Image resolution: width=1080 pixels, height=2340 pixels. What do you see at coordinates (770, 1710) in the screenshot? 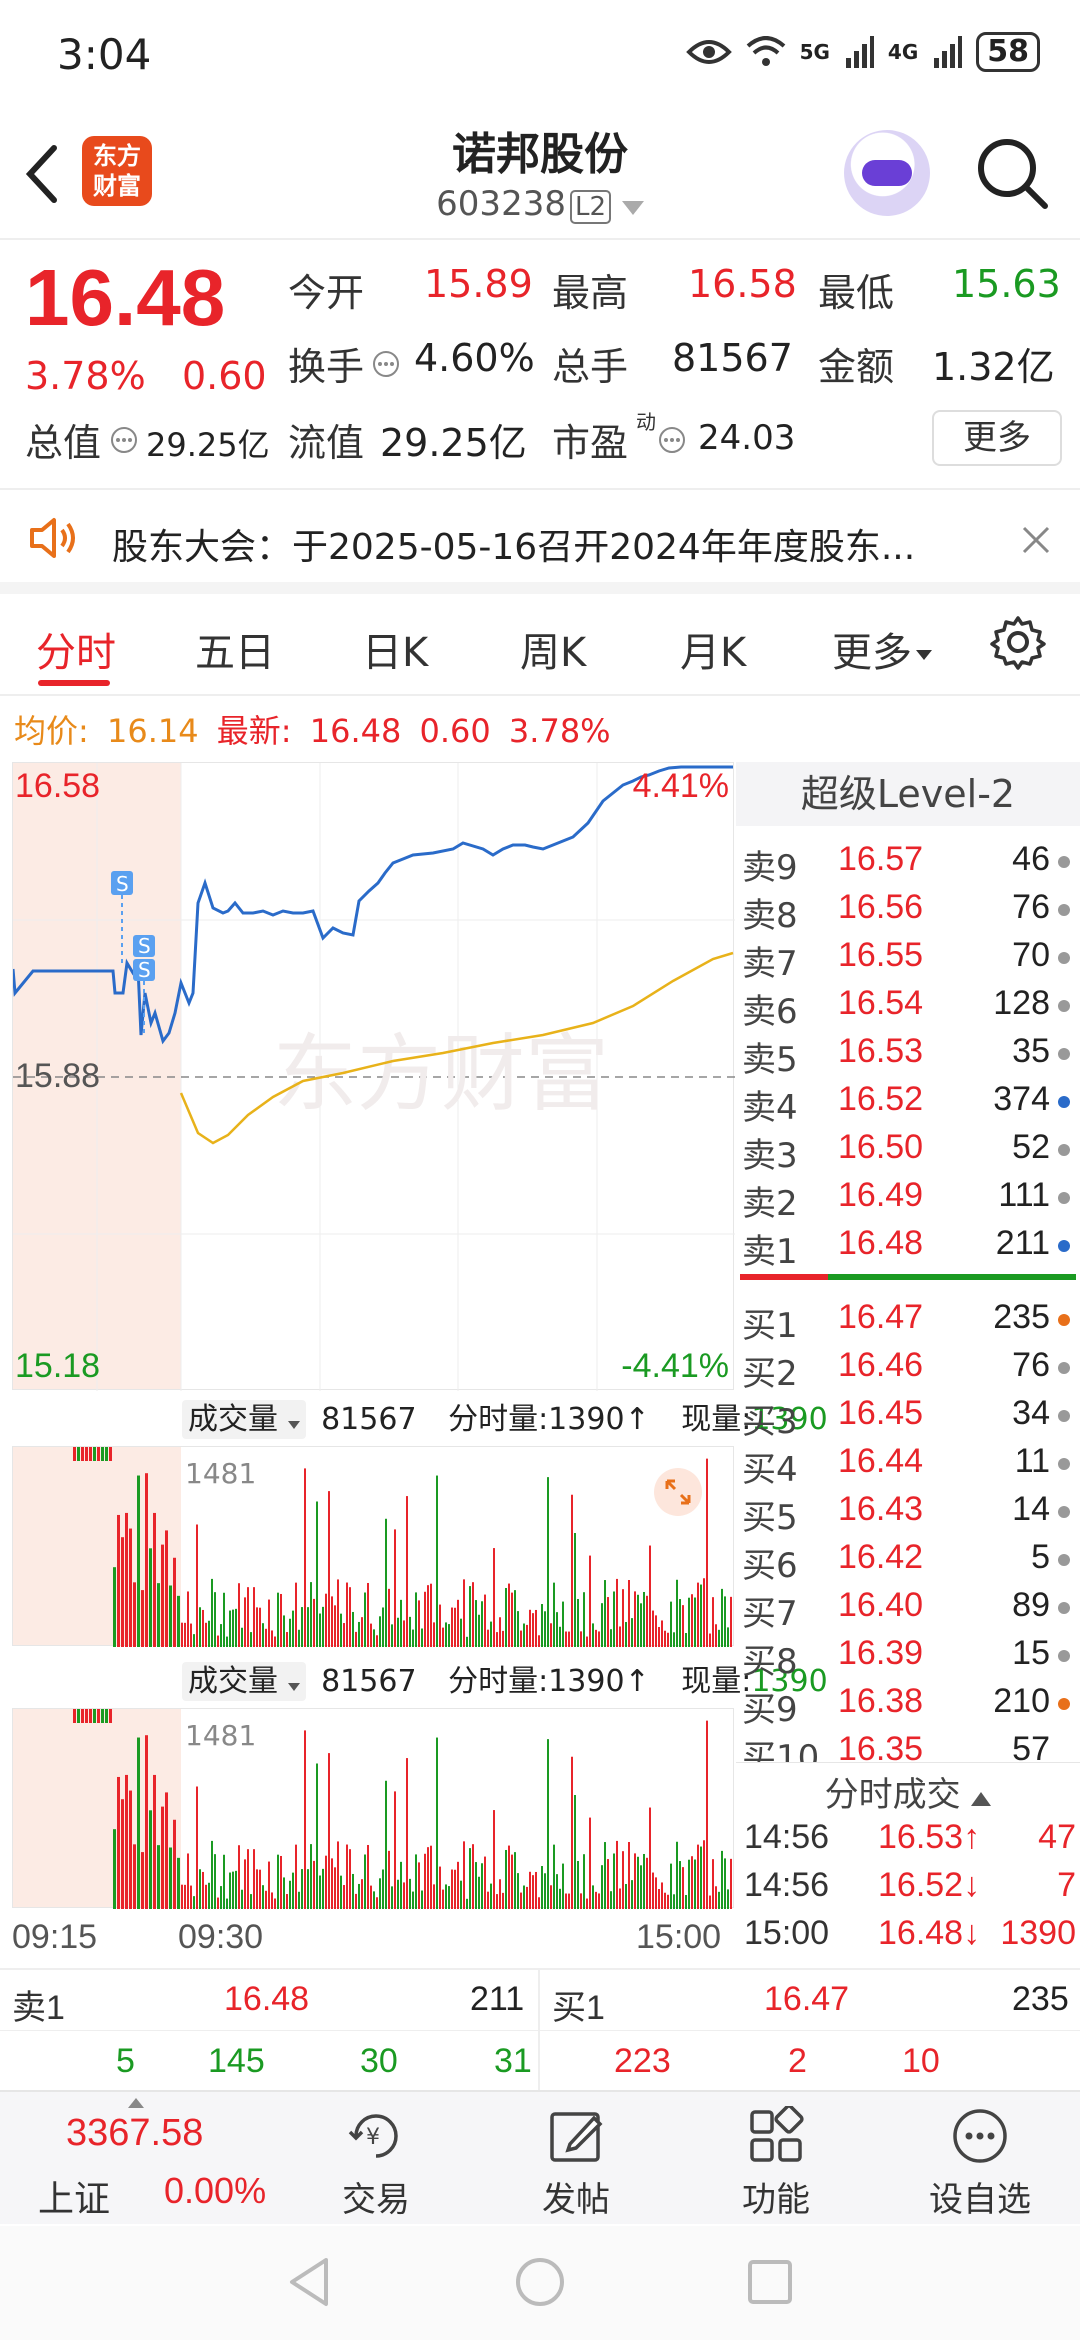
I see `bid-level-label: 买9` at bounding box center [770, 1710].